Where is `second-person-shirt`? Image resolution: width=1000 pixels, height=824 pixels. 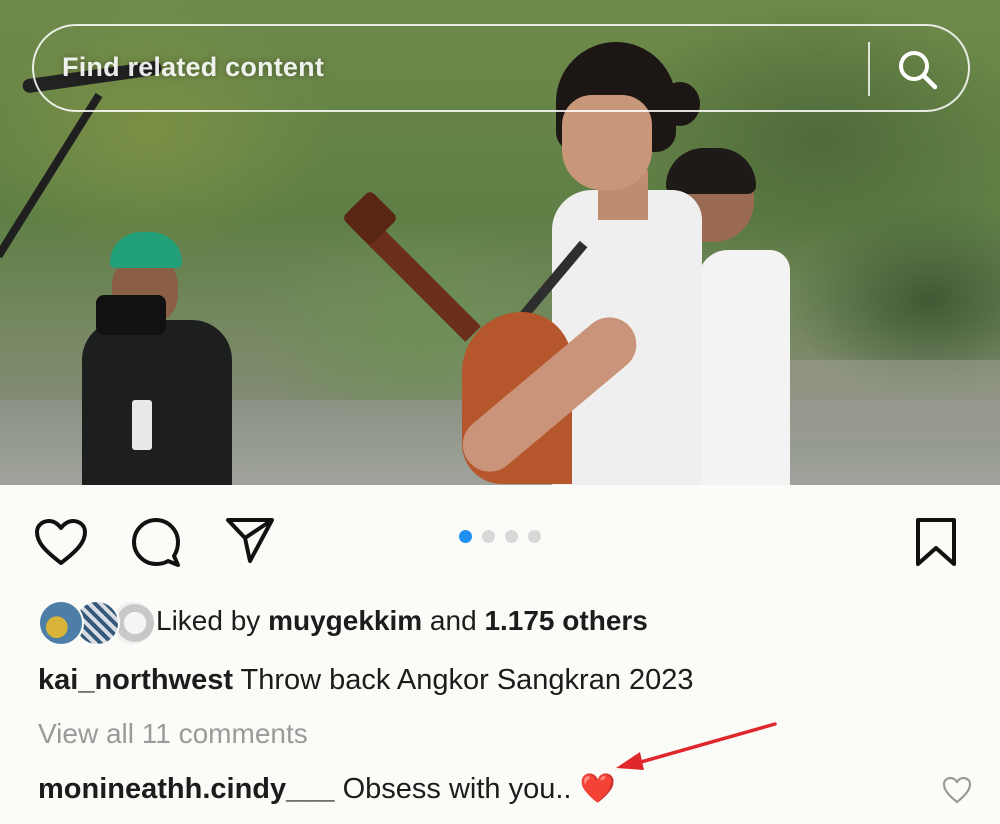
second-person-shirt is located at coordinates (744, 367).